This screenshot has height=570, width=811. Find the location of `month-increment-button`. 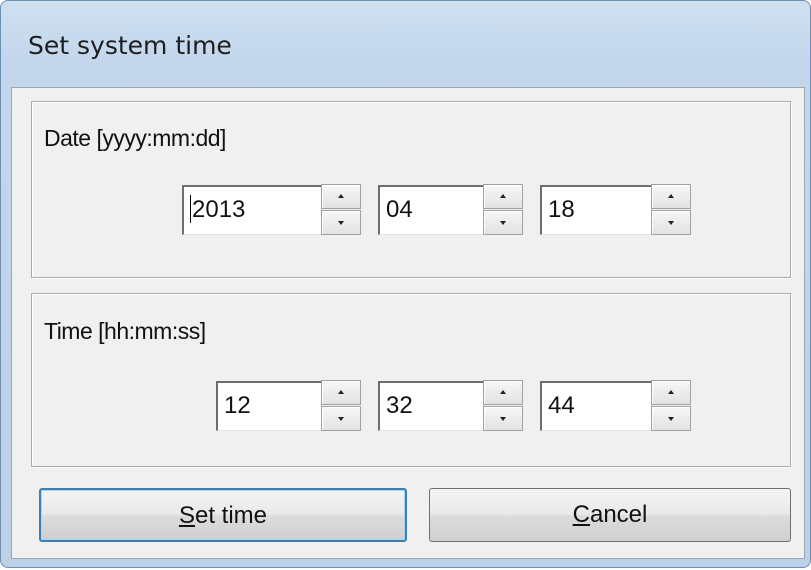

month-increment-button is located at coordinates (503, 196).